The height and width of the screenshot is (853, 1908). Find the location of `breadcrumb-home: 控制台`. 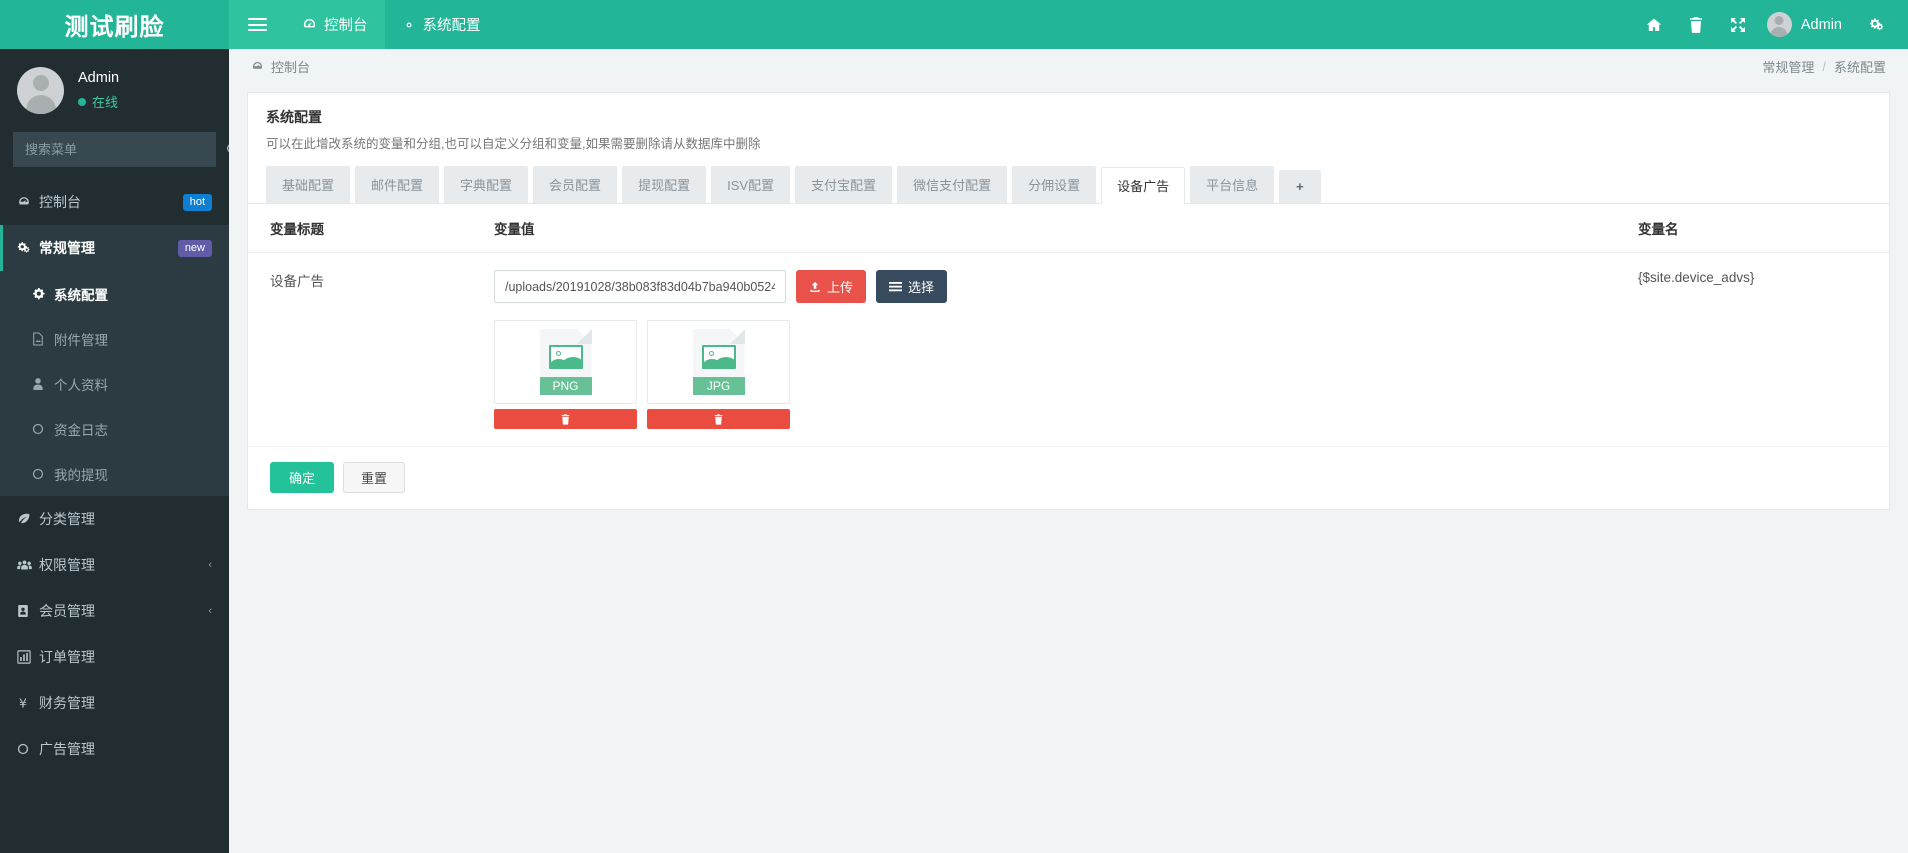

breadcrumb-home: 控制台 is located at coordinates (290, 66).